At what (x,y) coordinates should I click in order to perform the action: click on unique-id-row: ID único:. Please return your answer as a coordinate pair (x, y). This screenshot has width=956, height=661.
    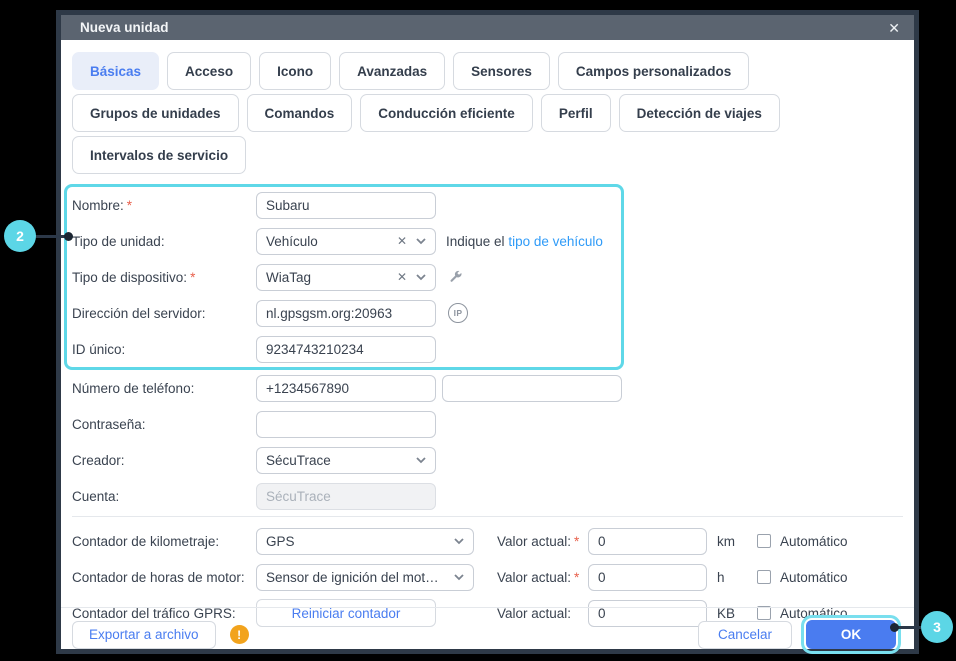
    Looking at the image, I should click on (344, 349).